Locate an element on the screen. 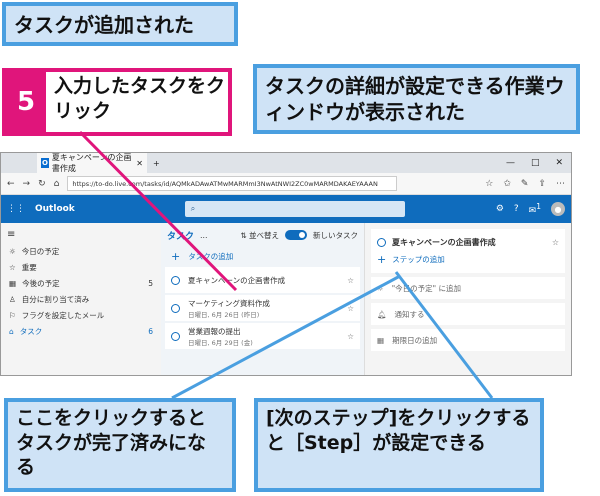 Image resolution: width=600 pixels, height=496 pixels. sidebar-item-assigned: ♙ 自分に割り当て済み is located at coordinates (81, 299).